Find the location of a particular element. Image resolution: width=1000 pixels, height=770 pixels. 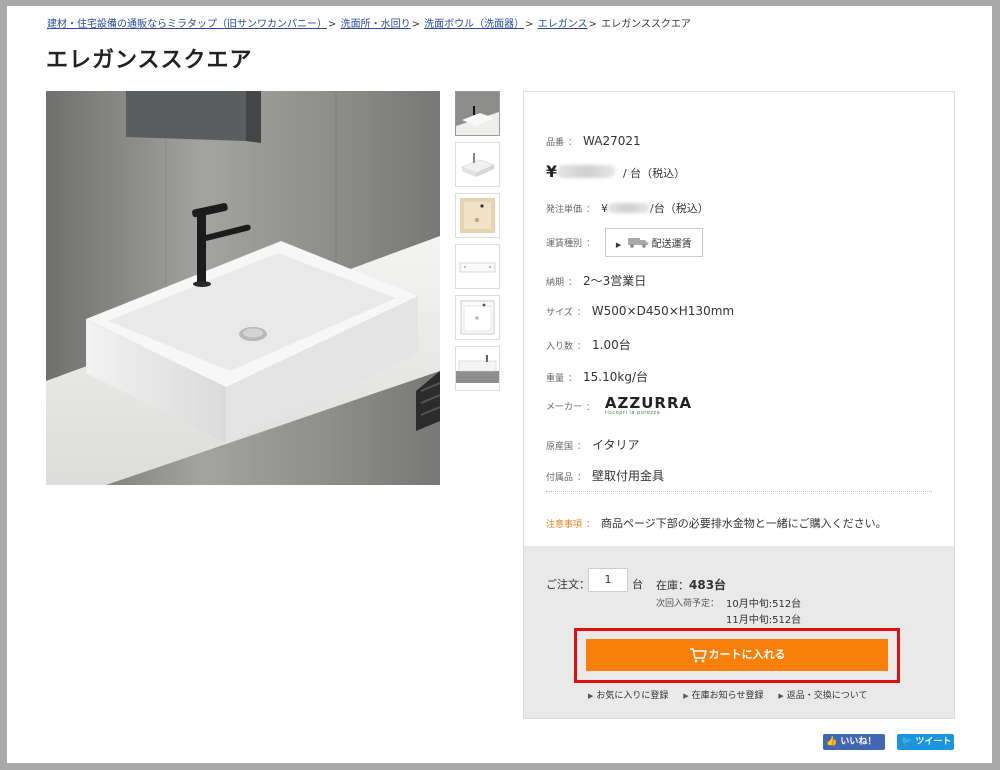

spec-label: メーカー is located at coordinates (564, 407).